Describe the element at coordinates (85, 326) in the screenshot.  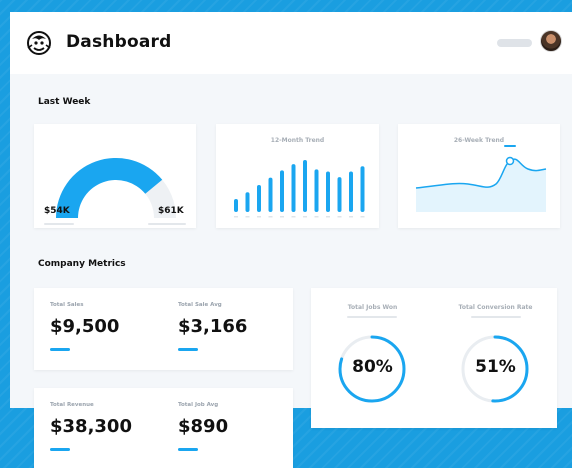
I see `total-sales-value: $9,500` at that location.